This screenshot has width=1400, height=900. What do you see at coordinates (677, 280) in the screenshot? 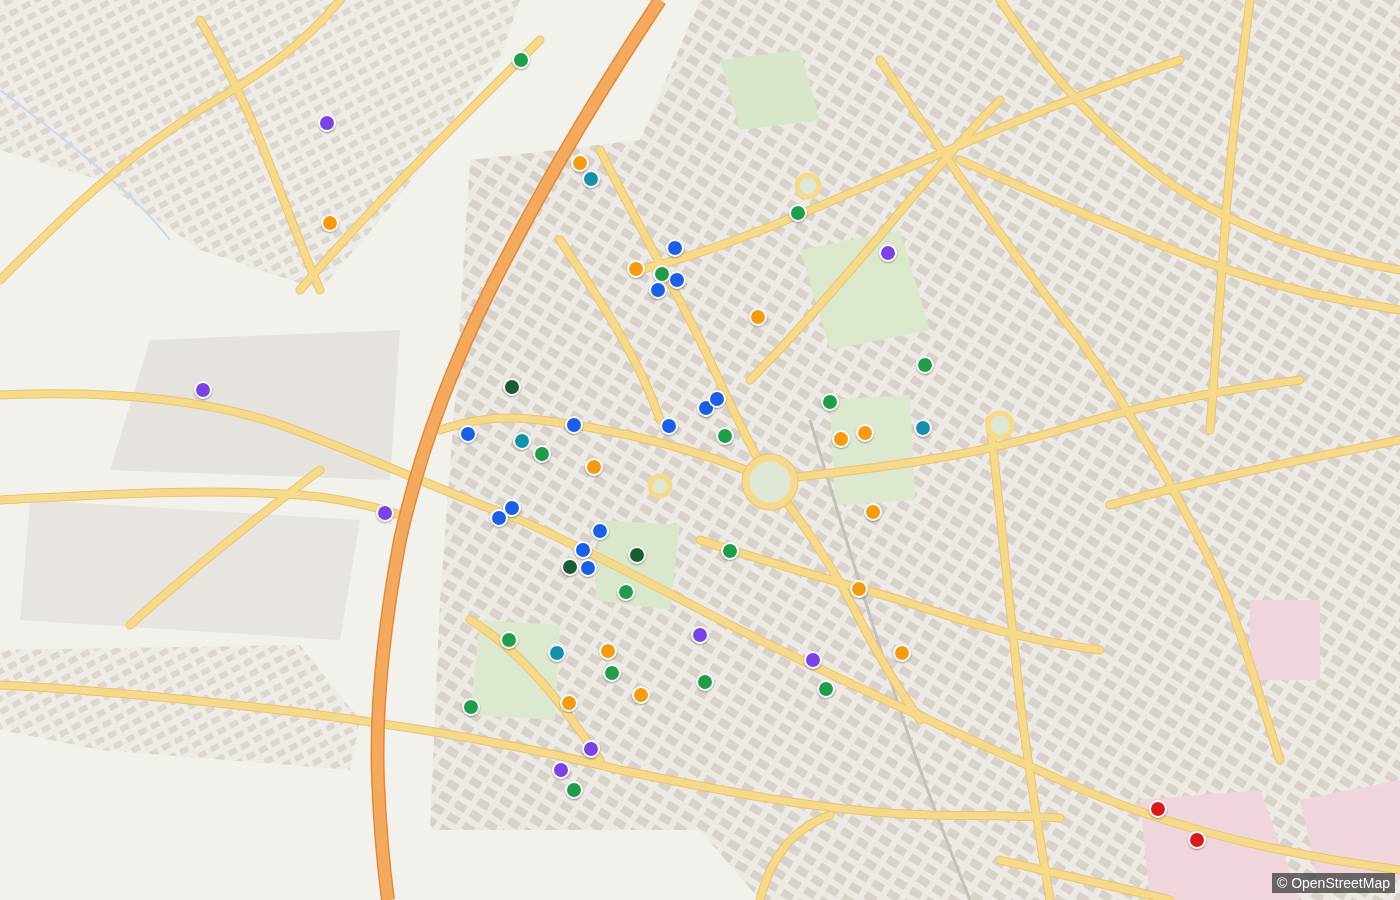
I see `map-marker-icon` at bounding box center [677, 280].